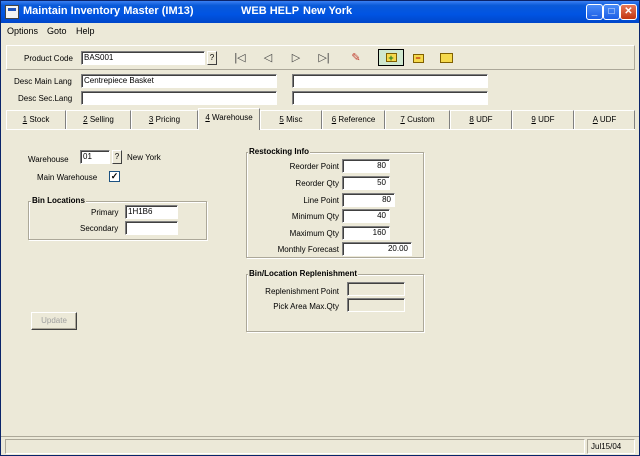 The image size is (640, 456). Describe the element at coordinates (144, 157) in the screenshot. I see `warehouse-name: New York` at that location.